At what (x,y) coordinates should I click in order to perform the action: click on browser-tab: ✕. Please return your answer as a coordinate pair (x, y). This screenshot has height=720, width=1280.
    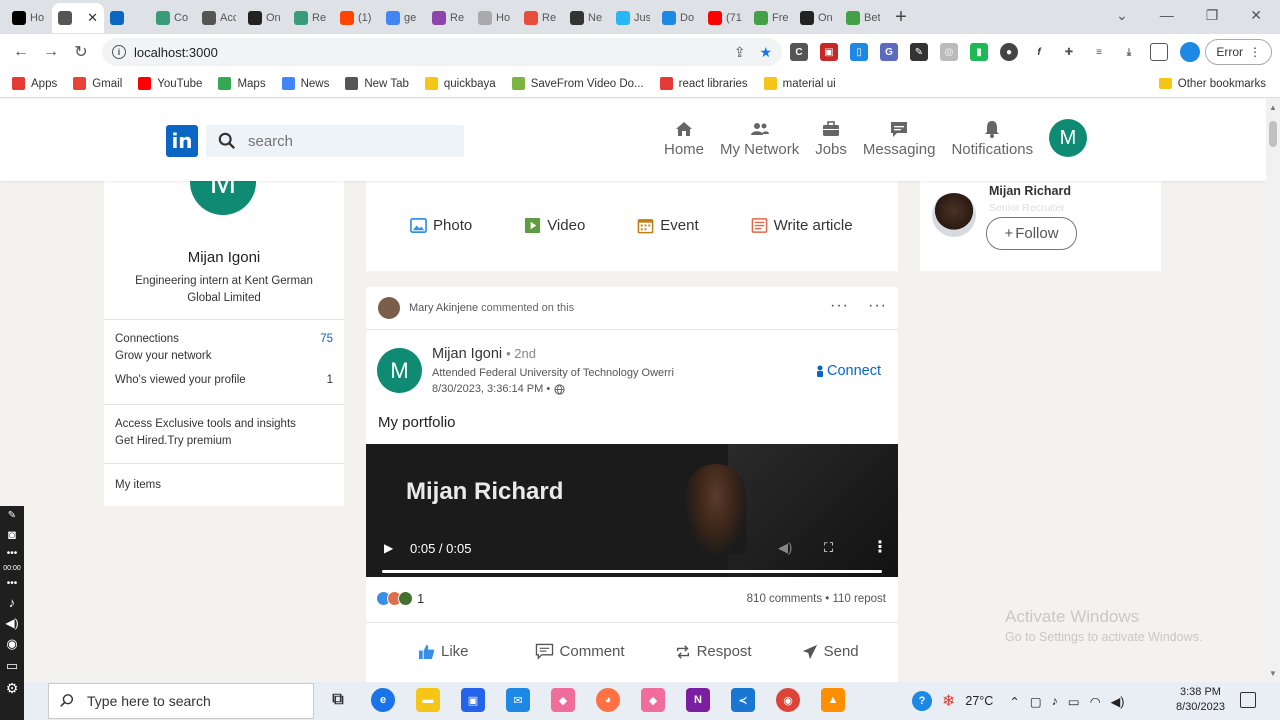
    Looking at the image, I should click on (78, 18).